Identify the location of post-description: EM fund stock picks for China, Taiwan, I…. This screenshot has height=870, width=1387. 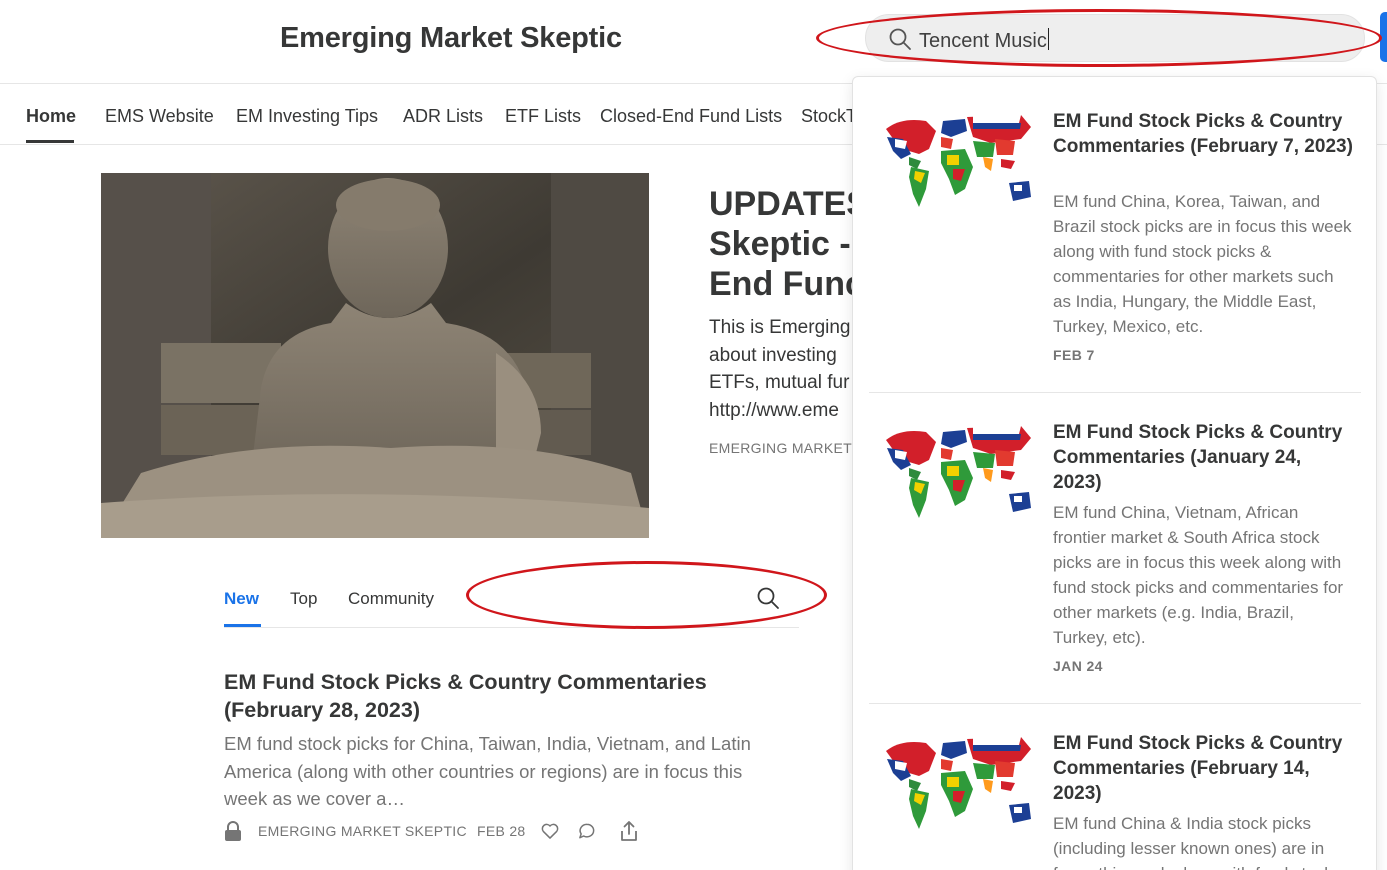
(504, 771).